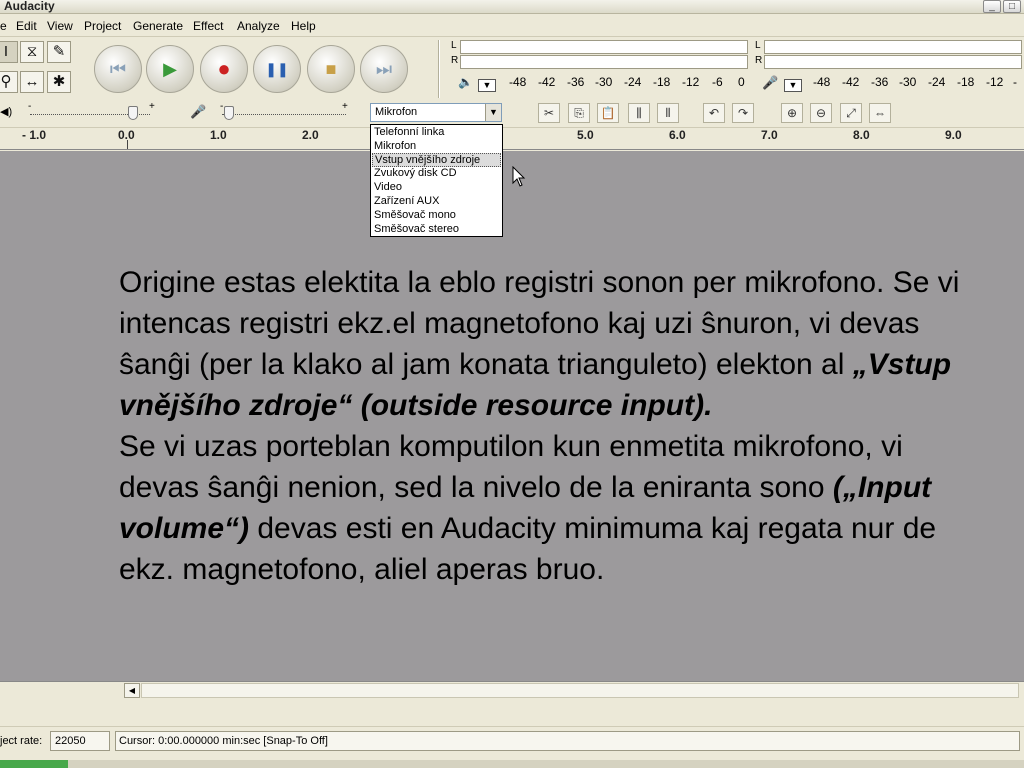 The image size is (1024, 768). I want to click on window-title: Audacity, so click(29, 6).